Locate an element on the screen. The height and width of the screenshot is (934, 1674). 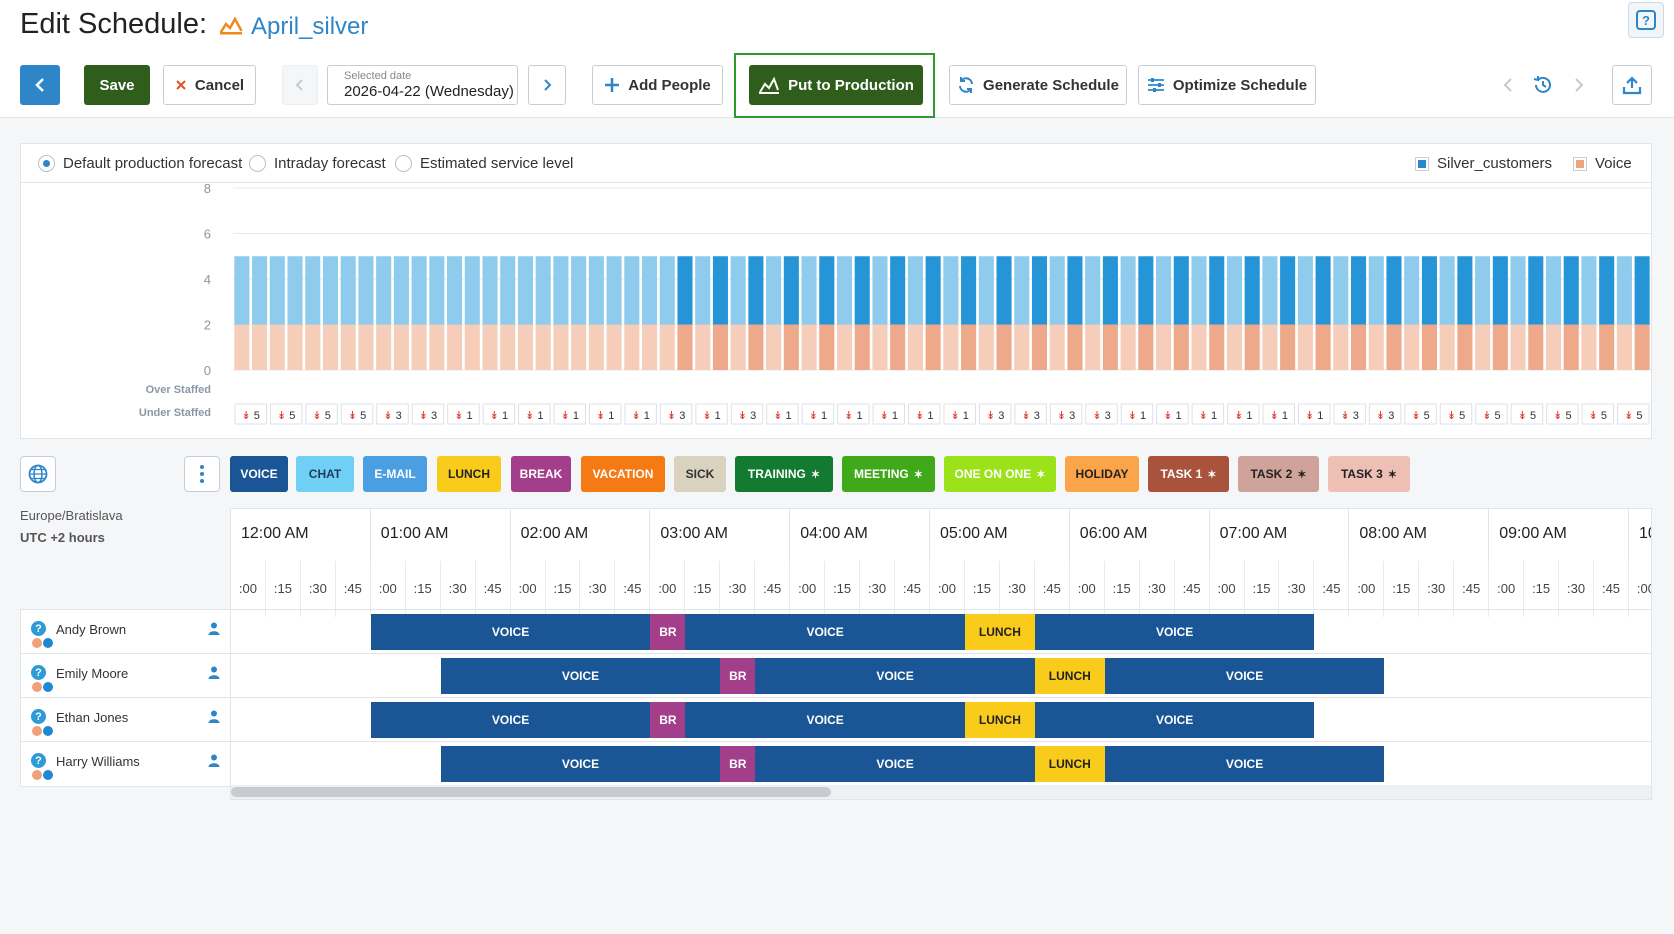
person-row: ? Ethan Jones is located at coordinates (125, 720).